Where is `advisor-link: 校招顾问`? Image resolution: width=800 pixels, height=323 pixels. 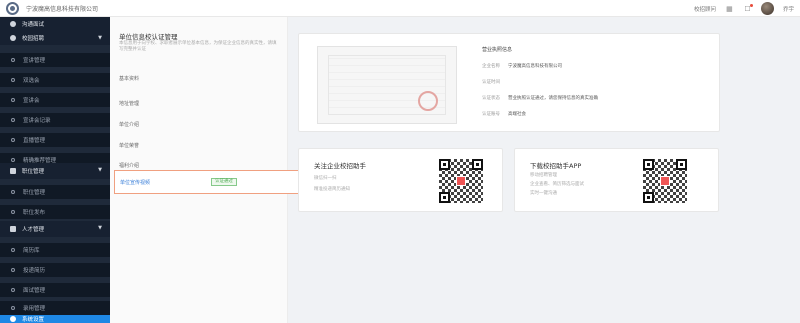 advisor-link: 校招顾问 is located at coordinates (705, 9).